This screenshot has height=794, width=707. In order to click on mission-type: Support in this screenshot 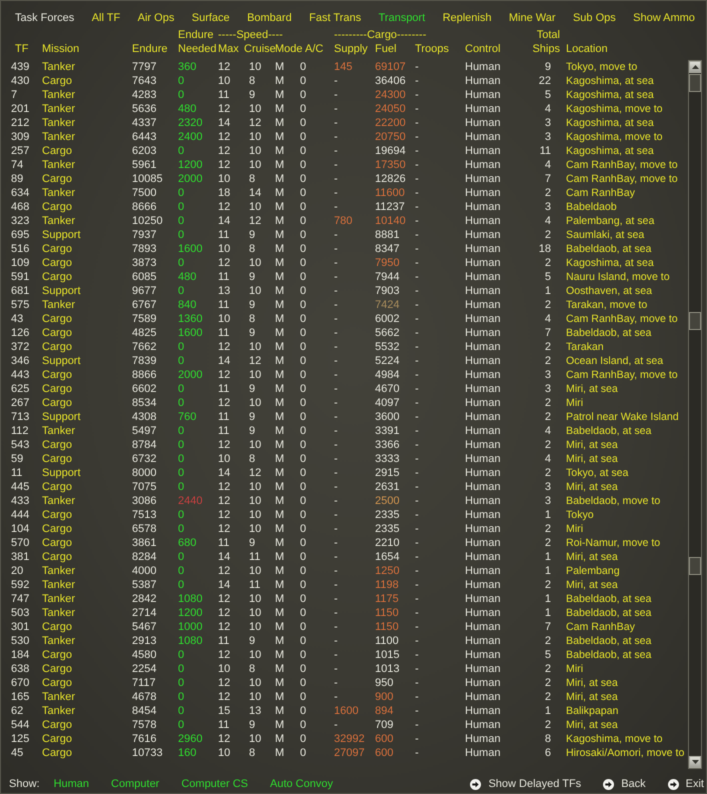, I will do `click(61, 235)`.